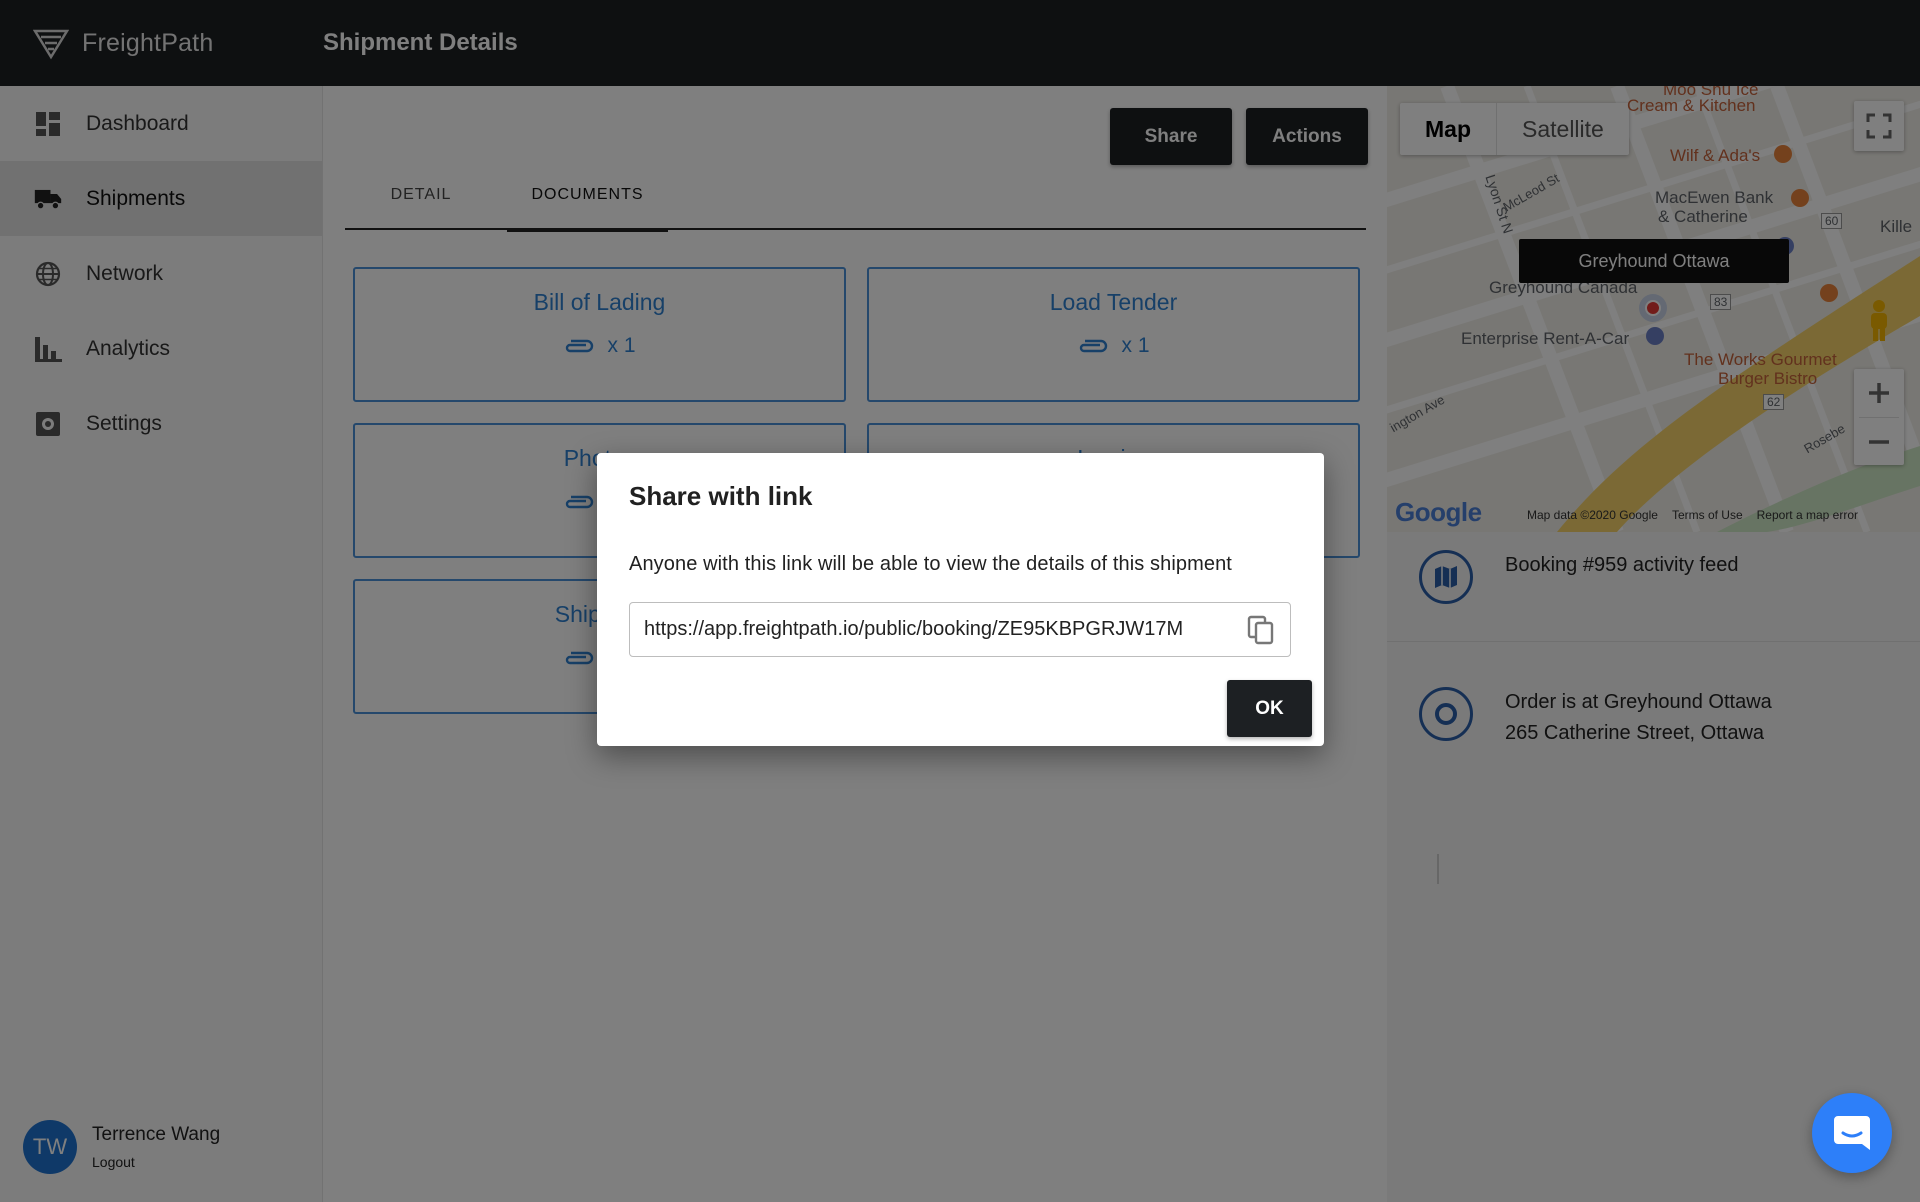 The width and height of the screenshot is (1920, 1202). I want to click on dialog-title: Share with link, so click(721, 496).